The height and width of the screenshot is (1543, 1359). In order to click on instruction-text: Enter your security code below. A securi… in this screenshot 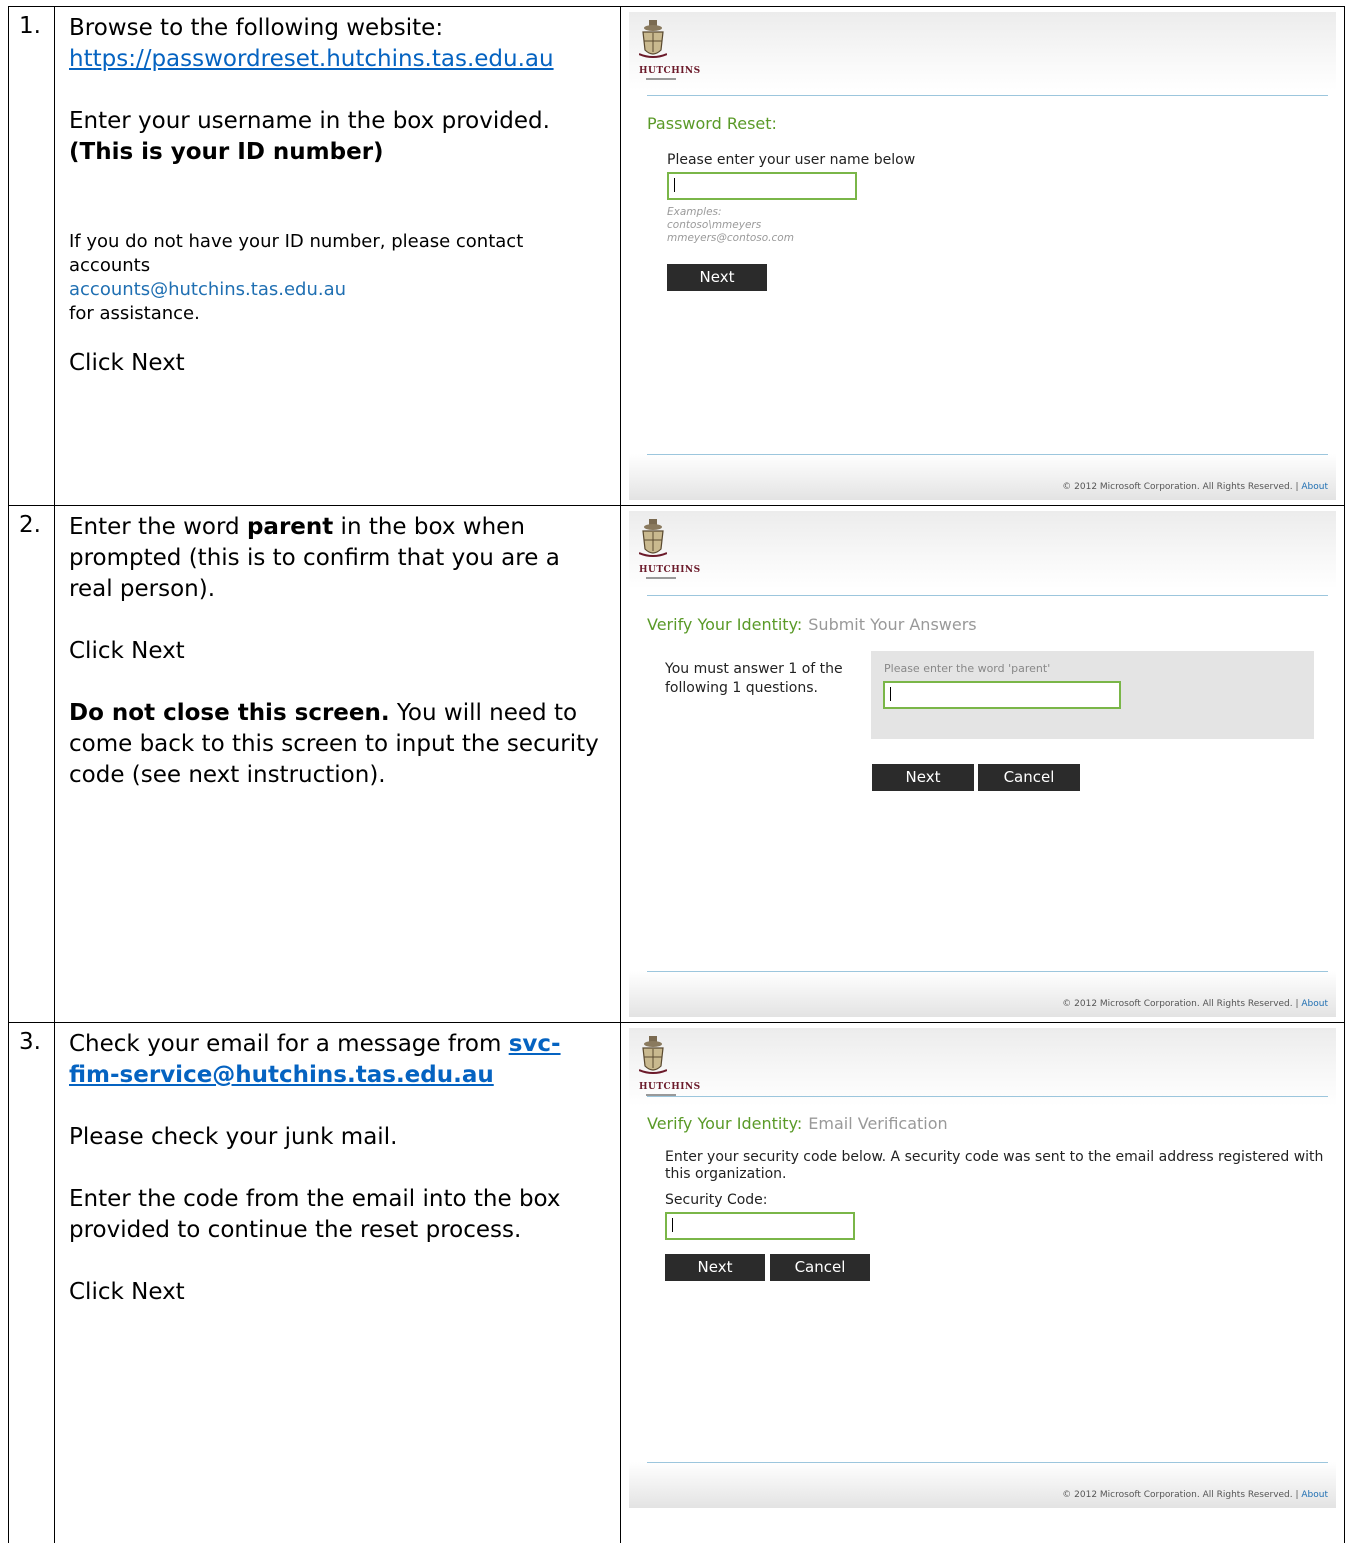, I will do `click(994, 1157)`.